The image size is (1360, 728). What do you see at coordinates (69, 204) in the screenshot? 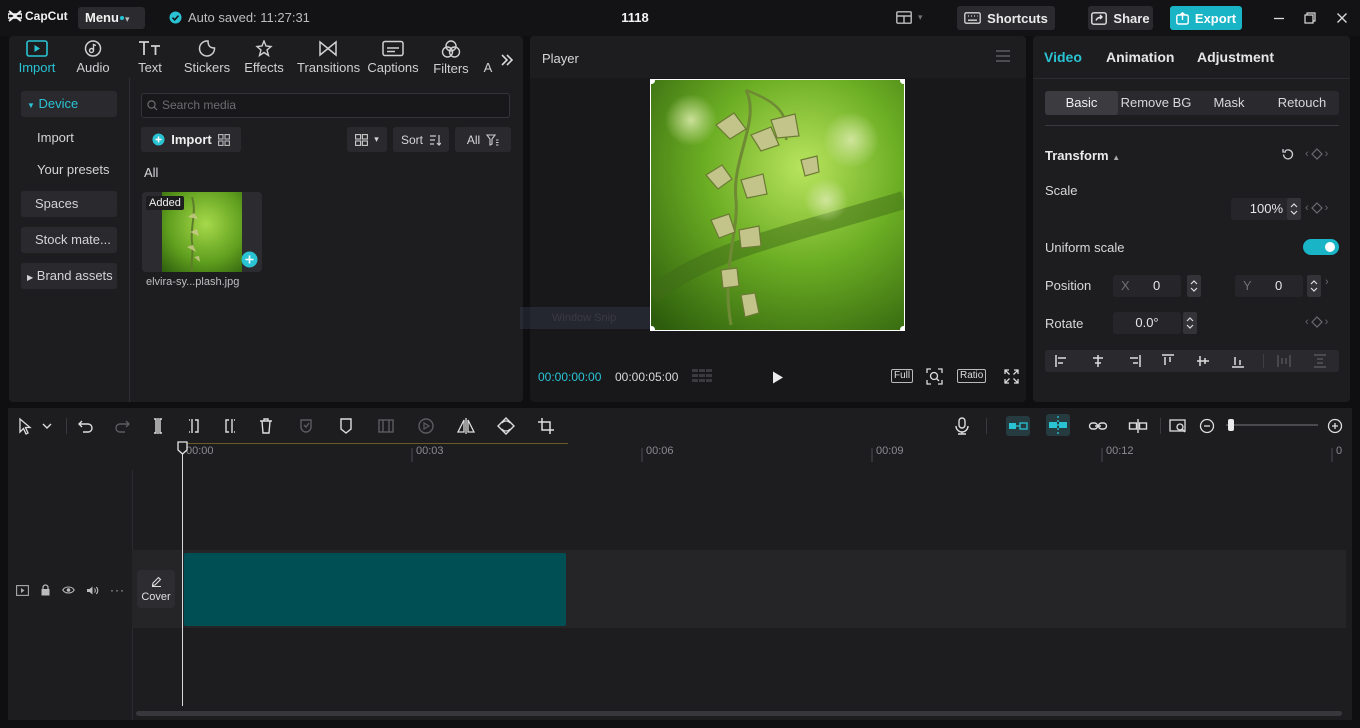
I see `sidebar-item-spaces: Spaces` at bounding box center [69, 204].